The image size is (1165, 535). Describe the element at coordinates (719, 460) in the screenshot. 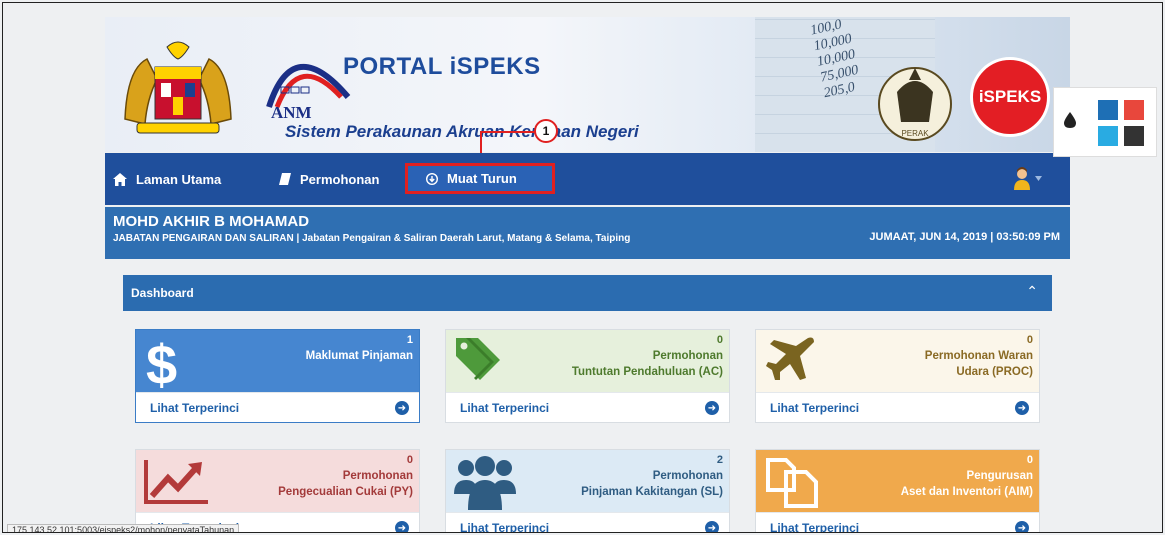

I see `card-count: 2` at that location.